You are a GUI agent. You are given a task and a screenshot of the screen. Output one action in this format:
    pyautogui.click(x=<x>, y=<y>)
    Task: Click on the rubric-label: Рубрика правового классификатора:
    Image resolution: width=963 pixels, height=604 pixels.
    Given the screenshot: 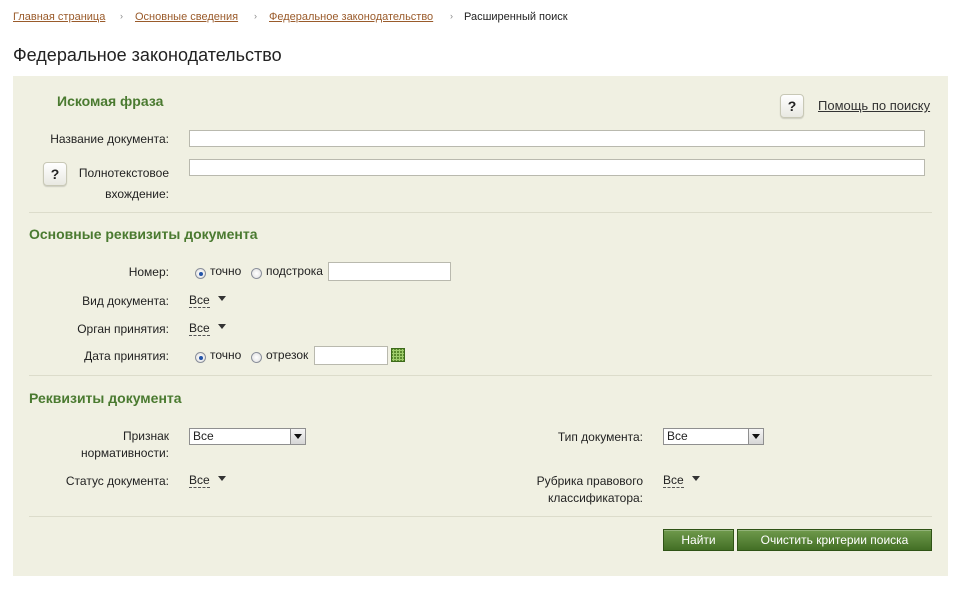 What is the action you would take?
    pyautogui.click(x=590, y=490)
    